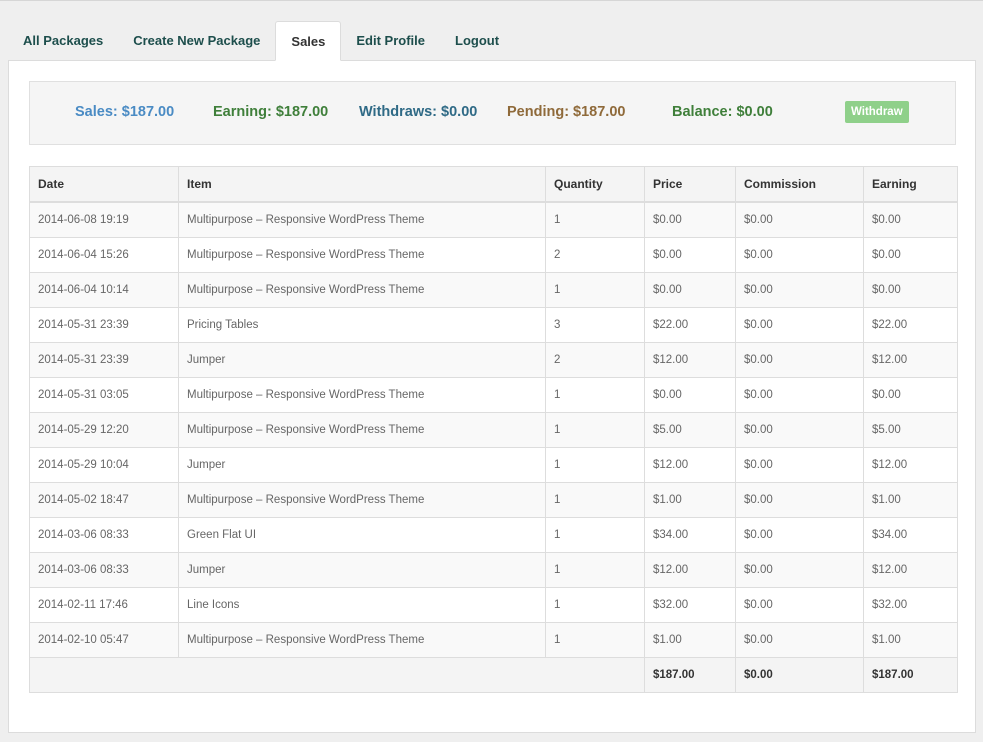 The height and width of the screenshot is (742, 983). Describe the element at coordinates (418, 112) in the screenshot. I see `withdraws-total: Withdraws: $0.00` at that location.